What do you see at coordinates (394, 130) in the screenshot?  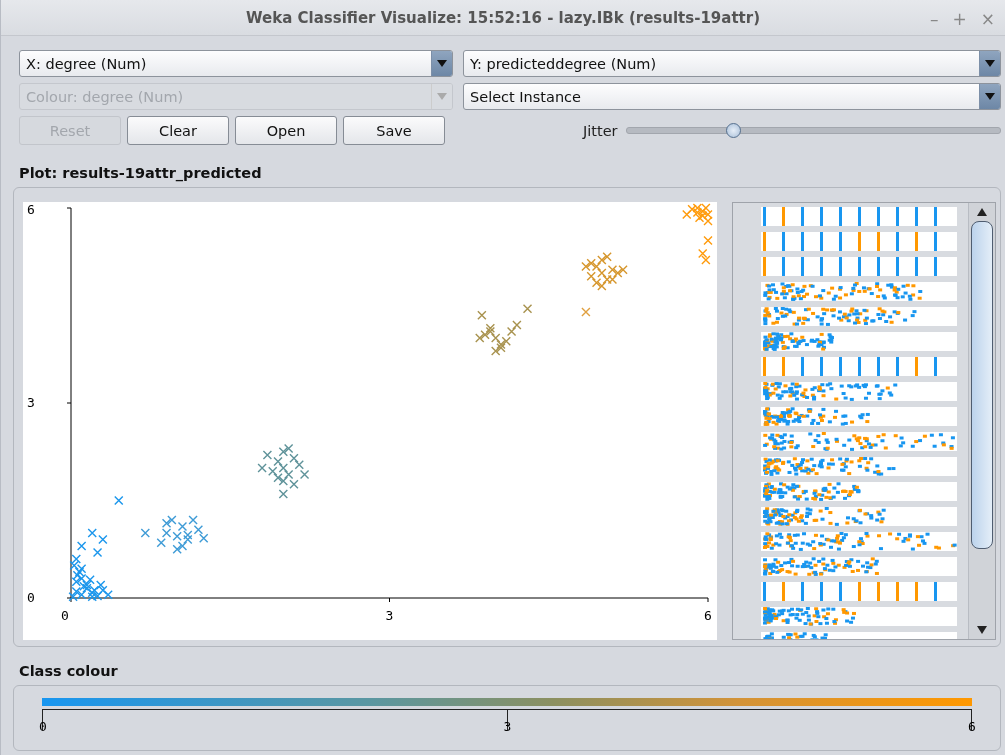 I see `toolbar-button: Save` at bounding box center [394, 130].